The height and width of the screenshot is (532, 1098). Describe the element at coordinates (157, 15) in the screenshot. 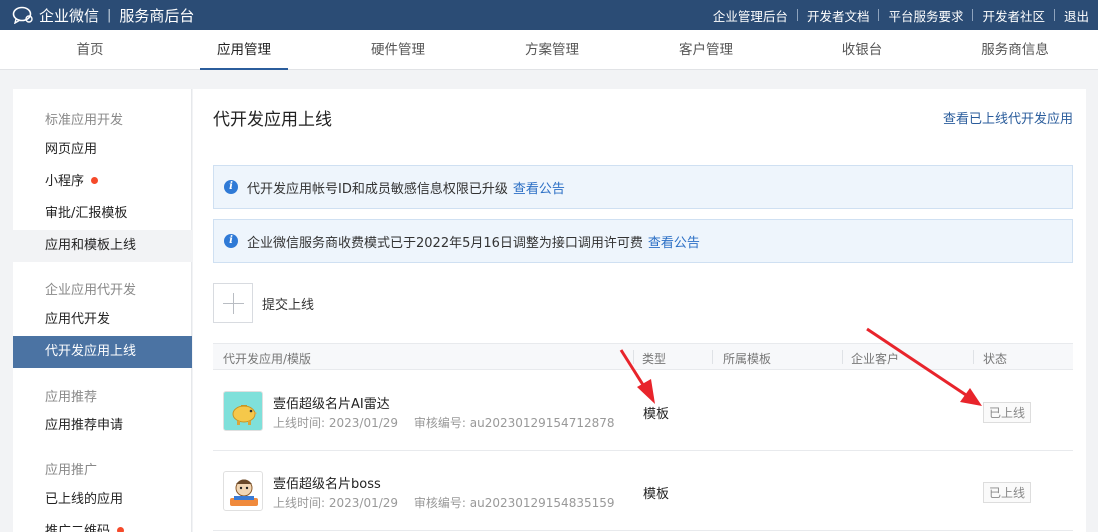

I see `brand-subtitle: 服务商后台` at that location.